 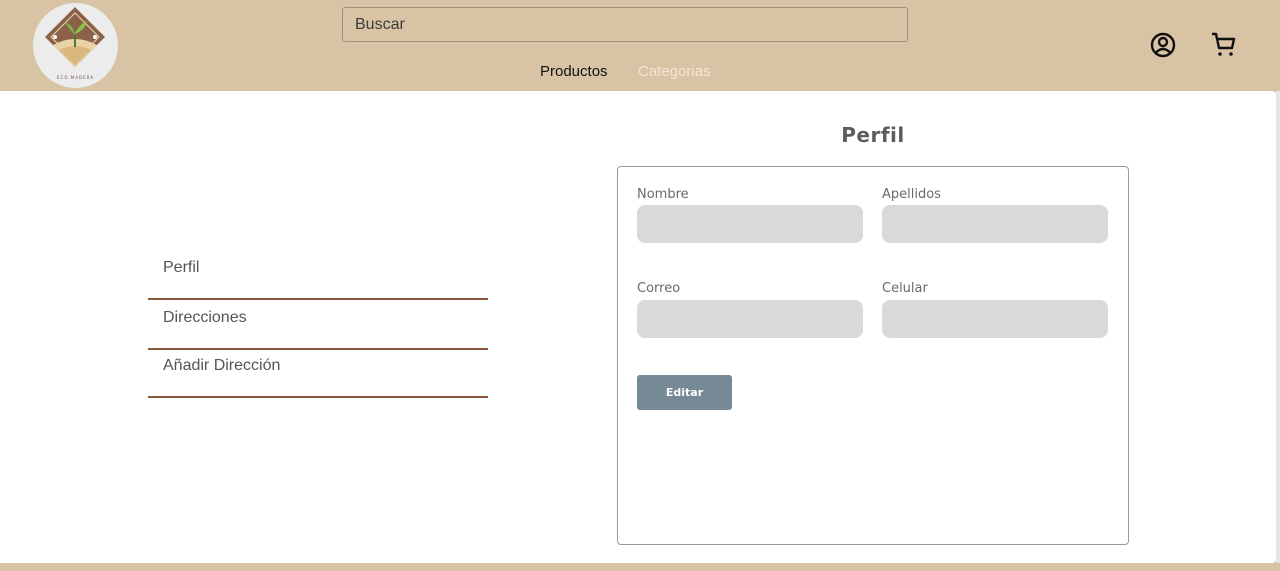 What do you see at coordinates (1278, 327) in the screenshot?
I see `scrollbar` at bounding box center [1278, 327].